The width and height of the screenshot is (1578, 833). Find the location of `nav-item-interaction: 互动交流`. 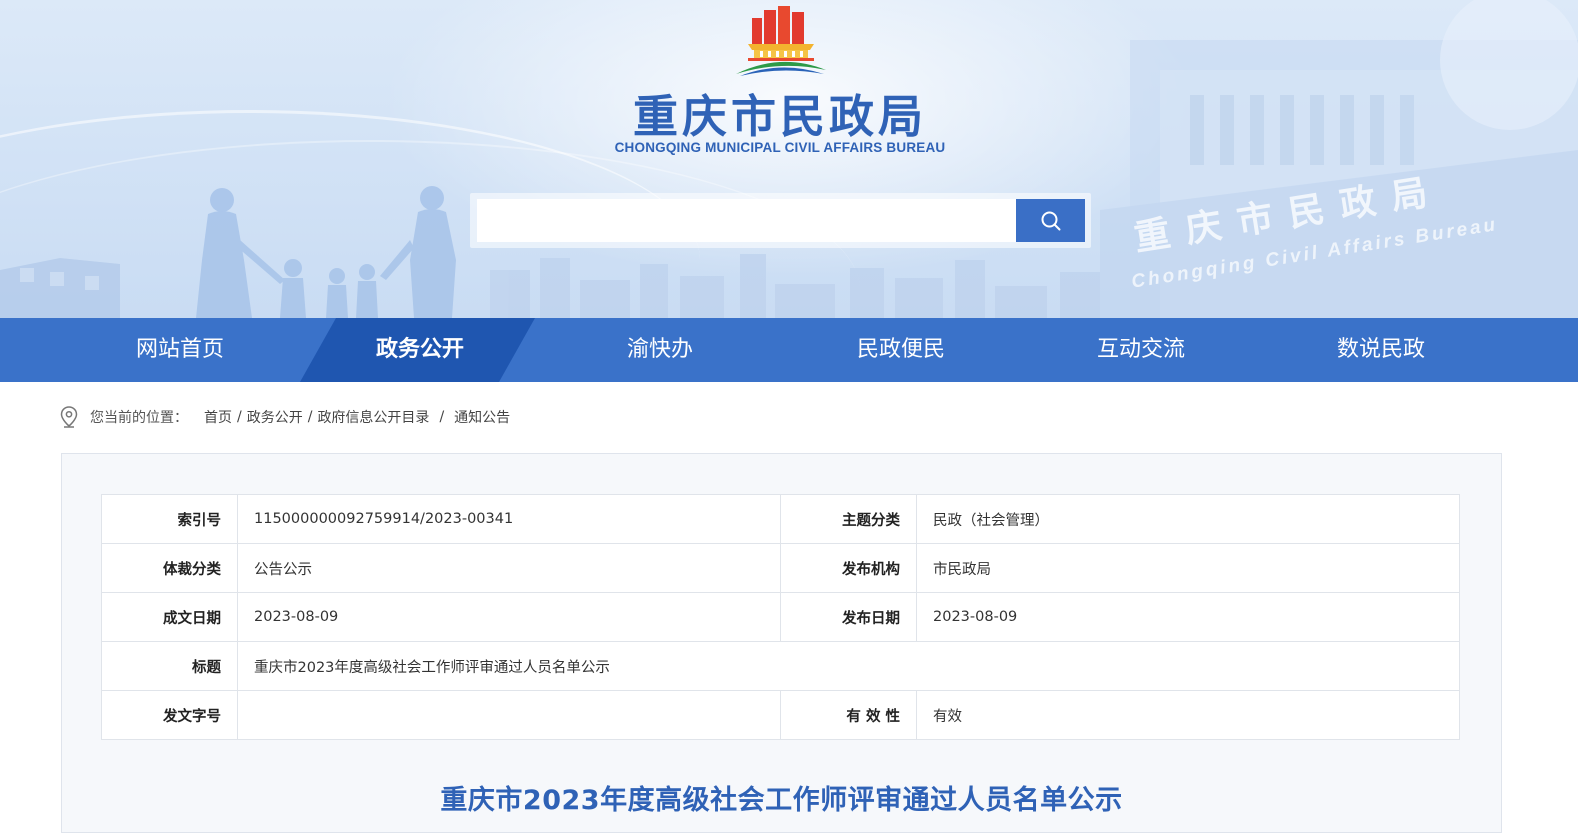

nav-item-interaction: 互动交流 is located at coordinates (1141, 350).